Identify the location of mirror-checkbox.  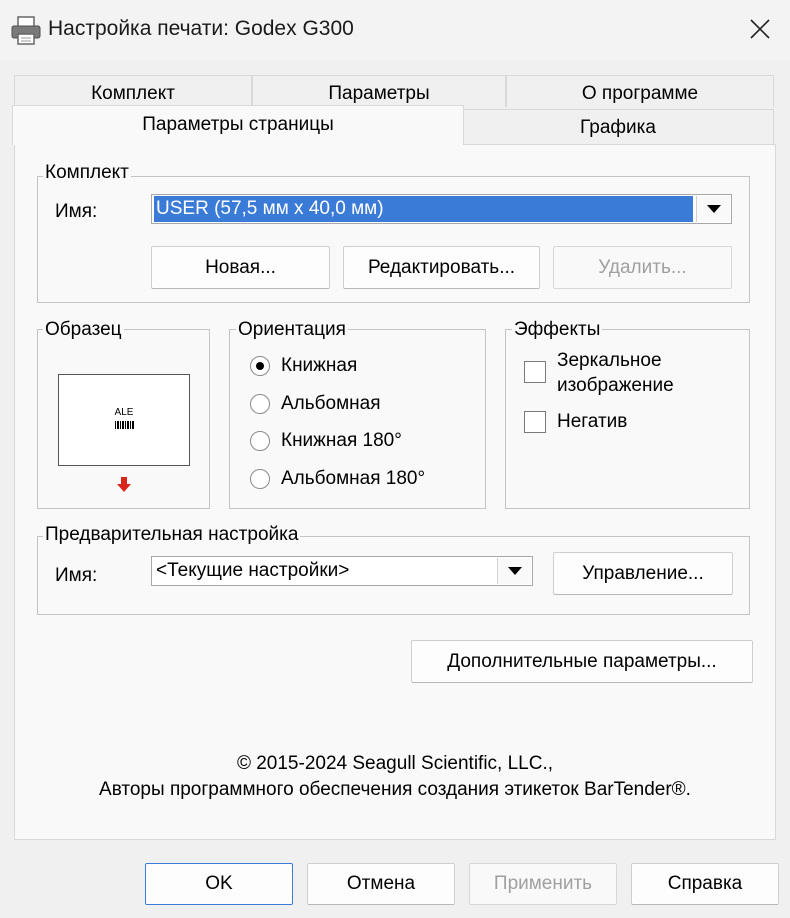
(535, 372).